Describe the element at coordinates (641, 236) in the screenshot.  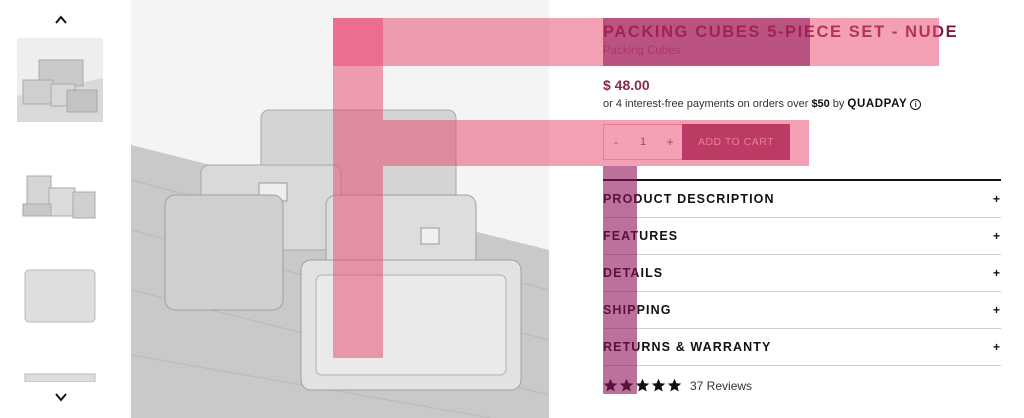
I see `accordion-label: FEATURES` at that location.